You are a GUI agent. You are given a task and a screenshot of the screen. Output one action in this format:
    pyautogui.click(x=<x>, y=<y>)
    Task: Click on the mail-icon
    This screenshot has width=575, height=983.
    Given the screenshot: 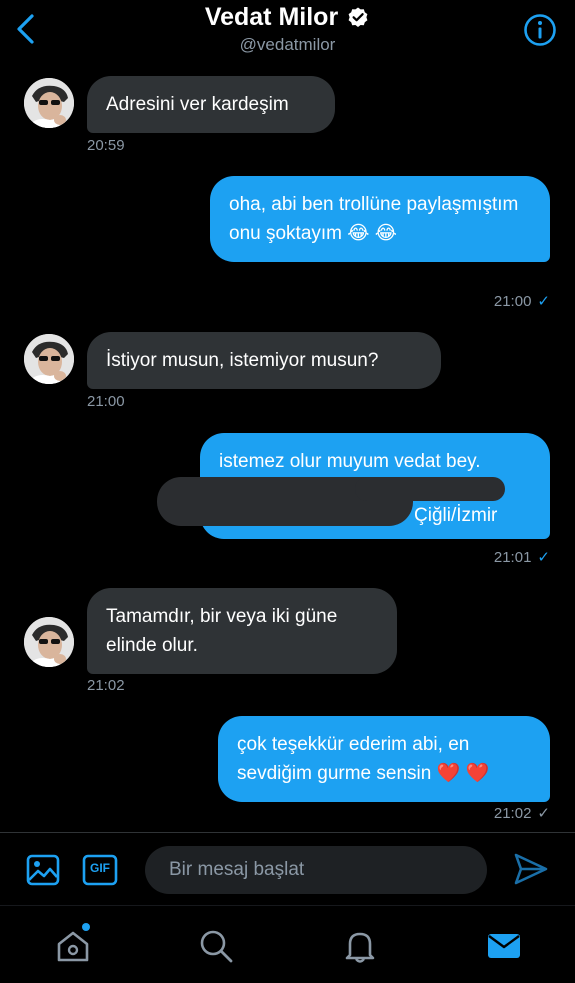 What is the action you would take?
    pyautogui.click(x=504, y=946)
    